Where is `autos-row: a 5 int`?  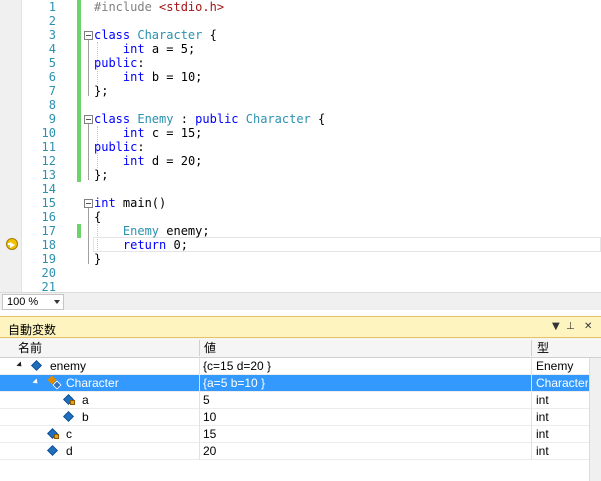 autos-row: a 5 int is located at coordinates (300, 400).